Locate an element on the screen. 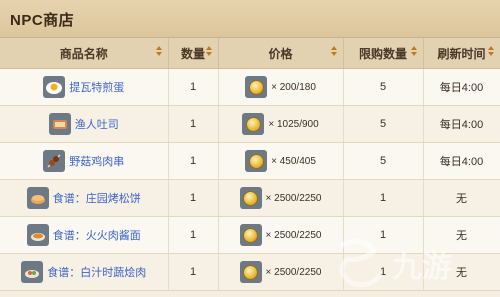  item-name-cell: 食谱：白汁时蔬烩肉 is located at coordinates (84, 272).